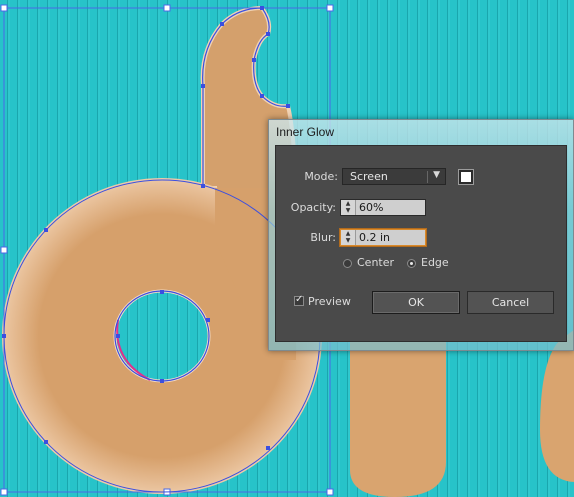 Image resolution: width=574 pixels, height=497 pixels. I want to click on mode-dropdown-value: Screen, so click(369, 176).